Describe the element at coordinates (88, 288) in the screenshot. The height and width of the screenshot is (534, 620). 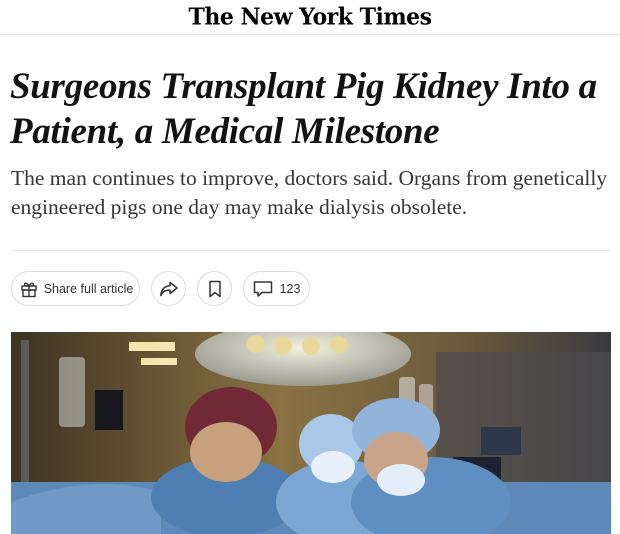
I see `share-label: Share full article` at that location.